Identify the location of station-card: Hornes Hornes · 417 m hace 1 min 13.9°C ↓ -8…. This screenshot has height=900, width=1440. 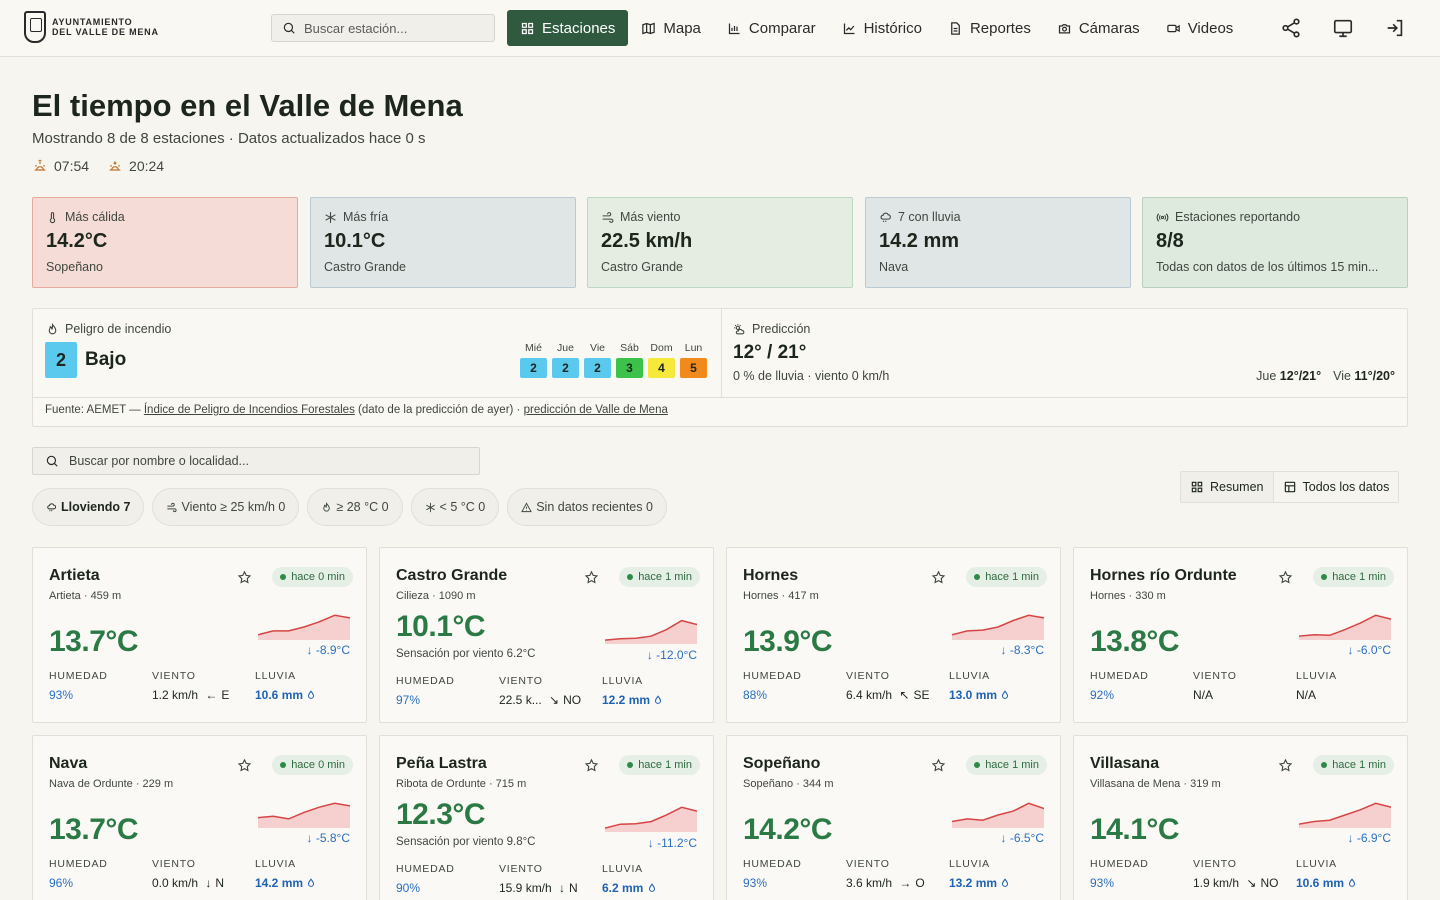
(893, 635).